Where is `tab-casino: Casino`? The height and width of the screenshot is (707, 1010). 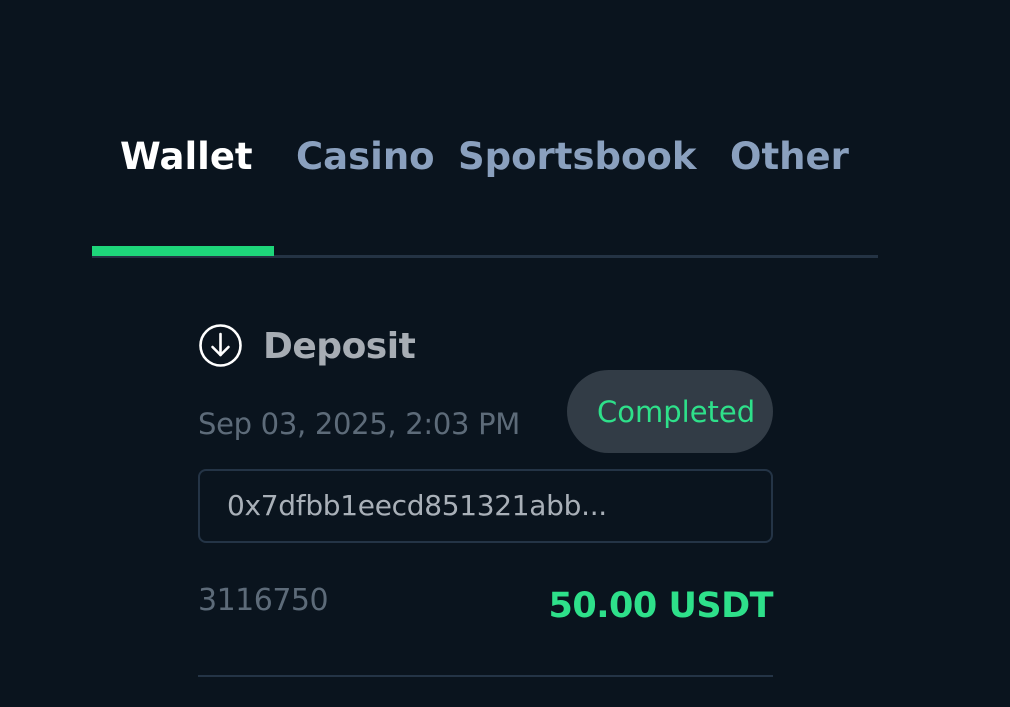 tab-casino: Casino is located at coordinates (365, 157).